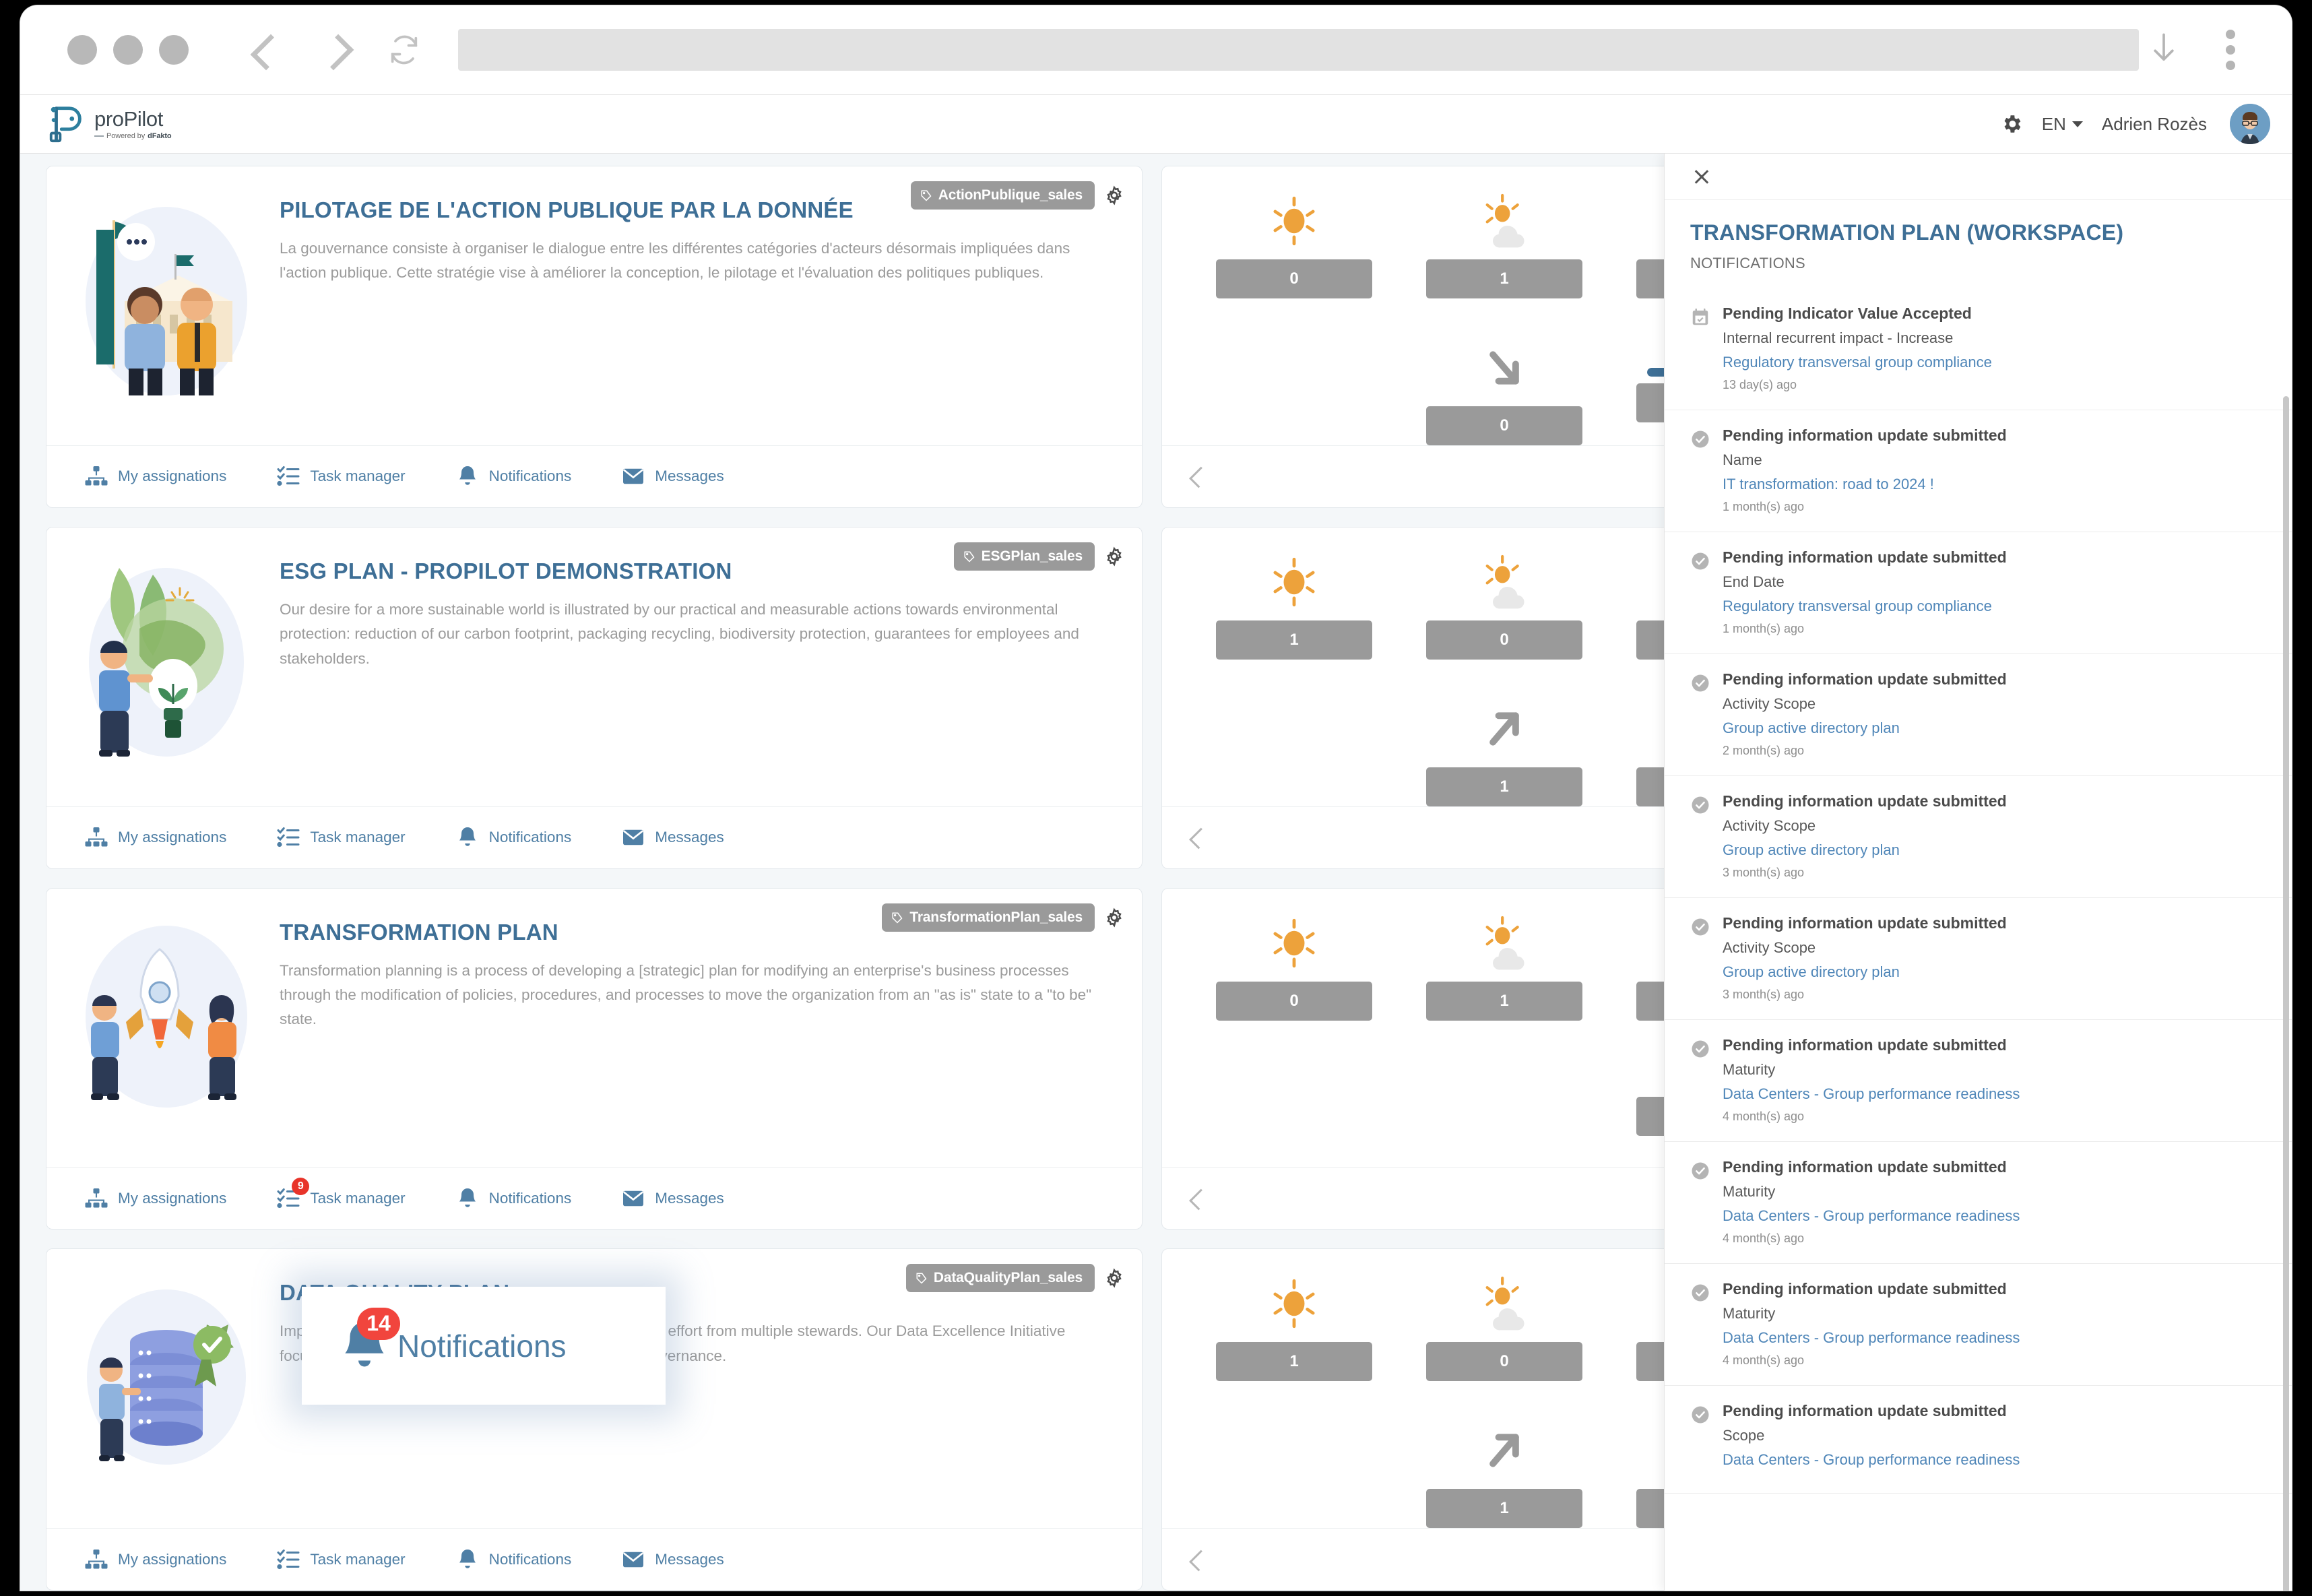  What do you see at coordinates (2286, 993) in the screenshot?
I see `notifications-scrollbar` at bounding box center [2286, 993].